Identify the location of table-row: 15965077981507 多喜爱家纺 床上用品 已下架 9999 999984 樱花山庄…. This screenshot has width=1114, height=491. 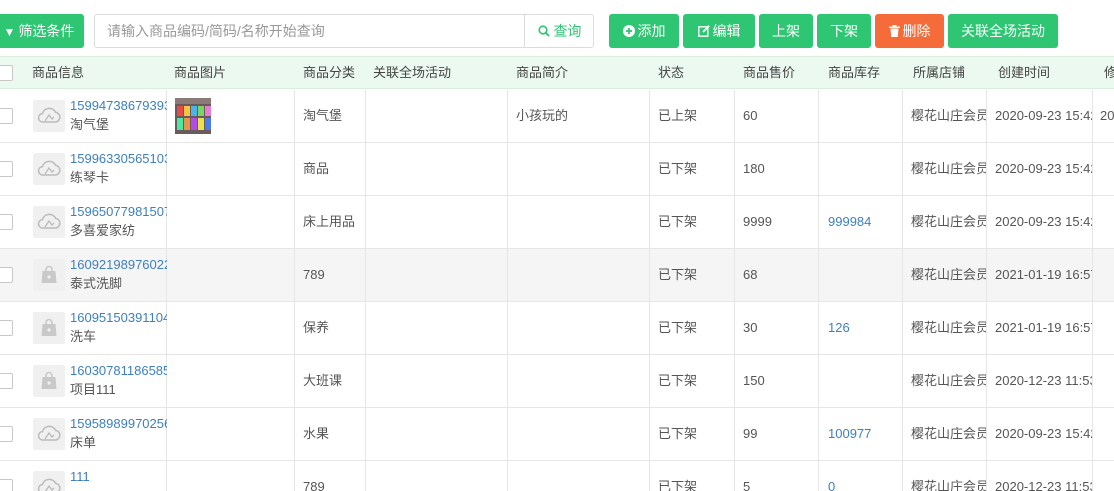
(557, 222).